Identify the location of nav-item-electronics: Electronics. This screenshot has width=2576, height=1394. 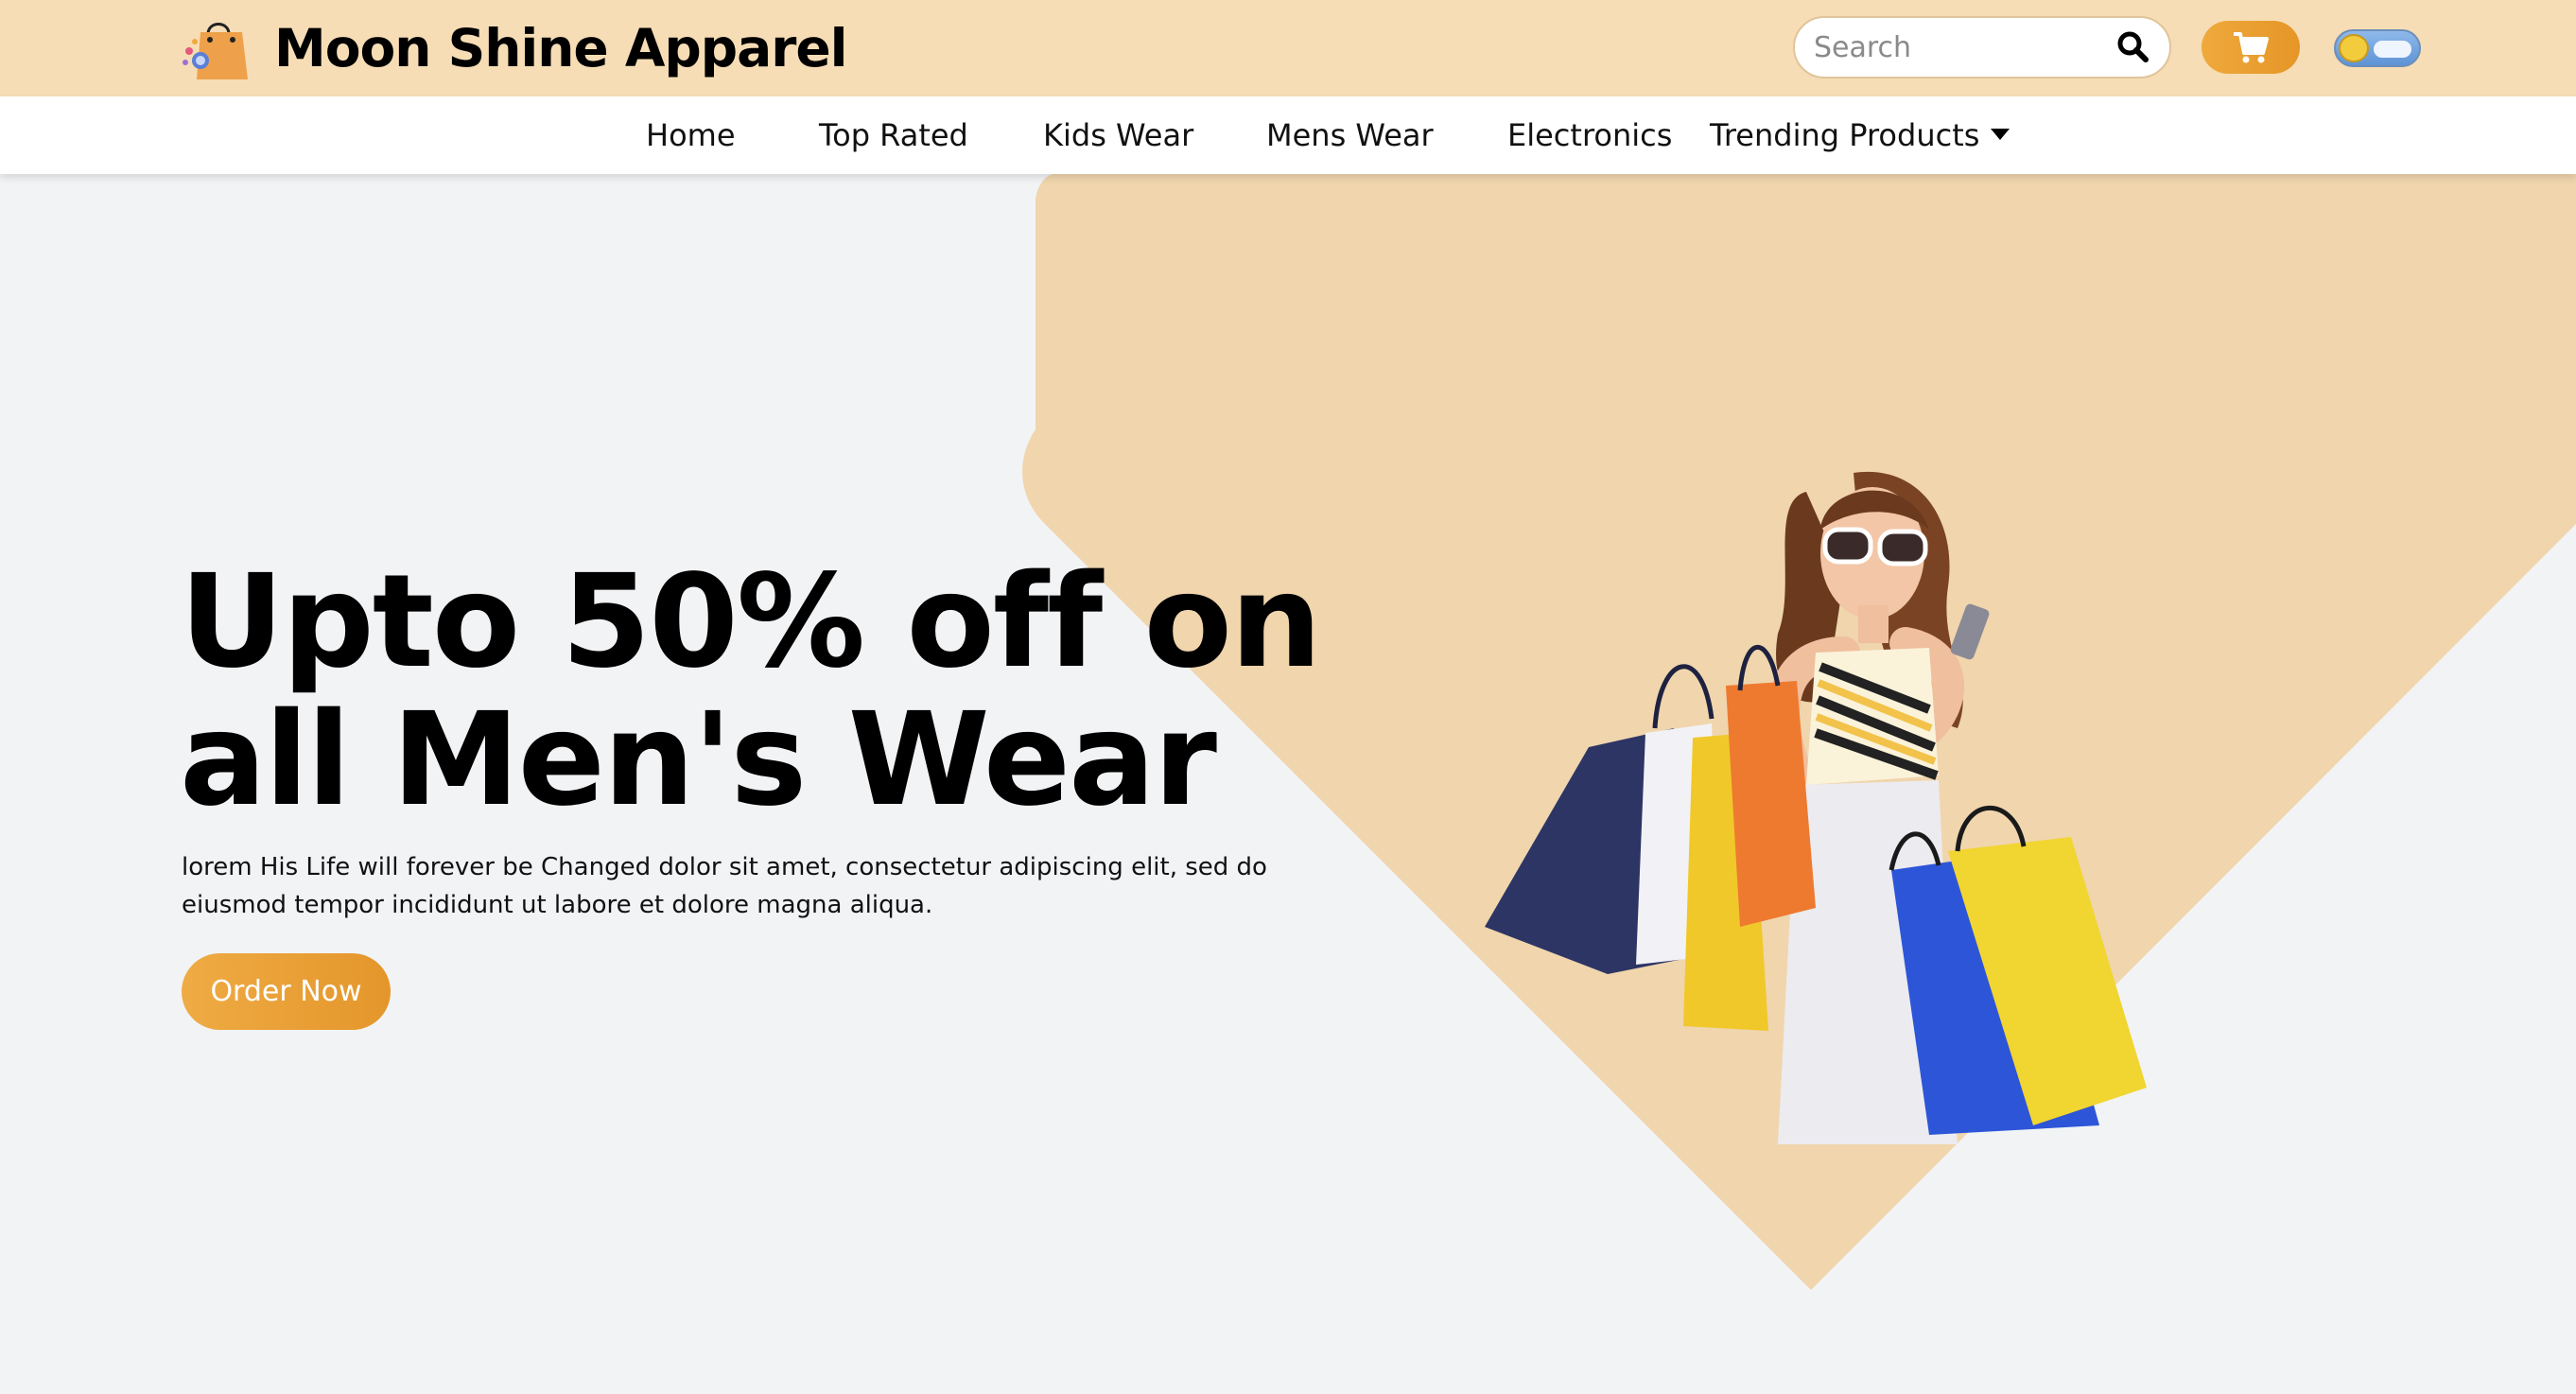
(1589, 135).